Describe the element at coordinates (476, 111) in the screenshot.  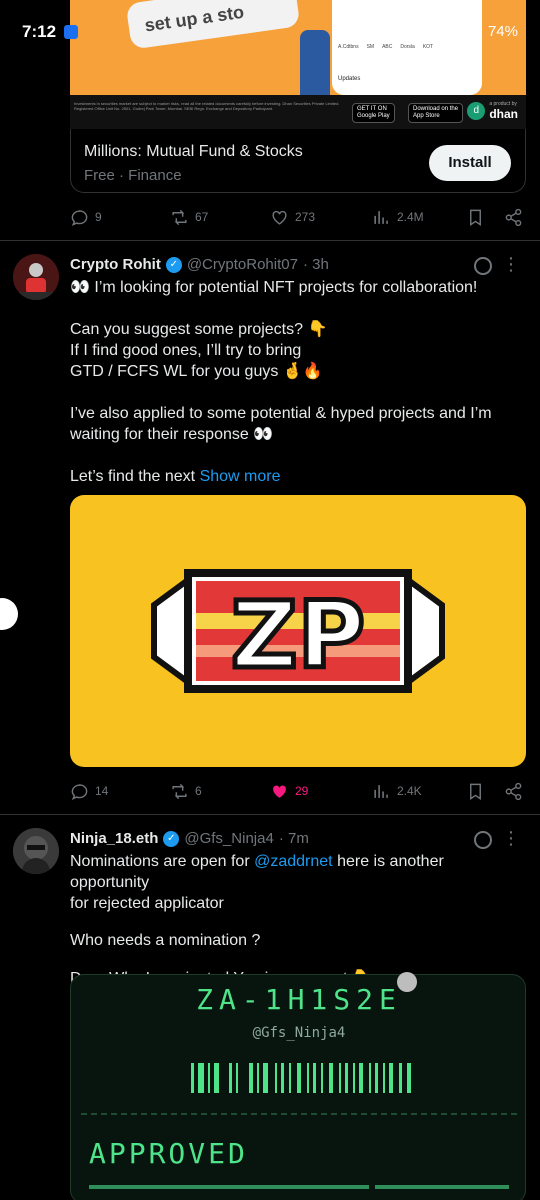
I see `dhan-logo-icon: d` at that location.